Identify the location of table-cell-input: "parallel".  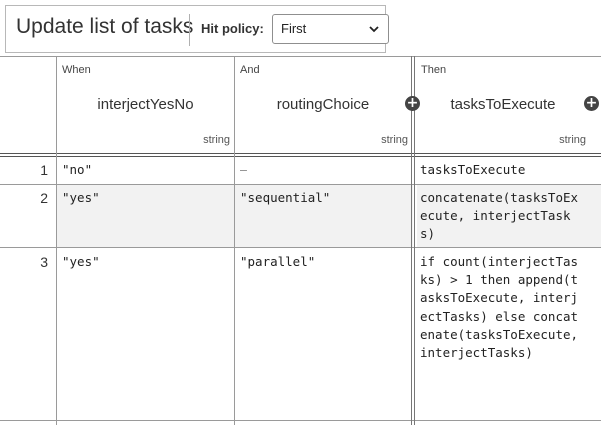
(324, 262).